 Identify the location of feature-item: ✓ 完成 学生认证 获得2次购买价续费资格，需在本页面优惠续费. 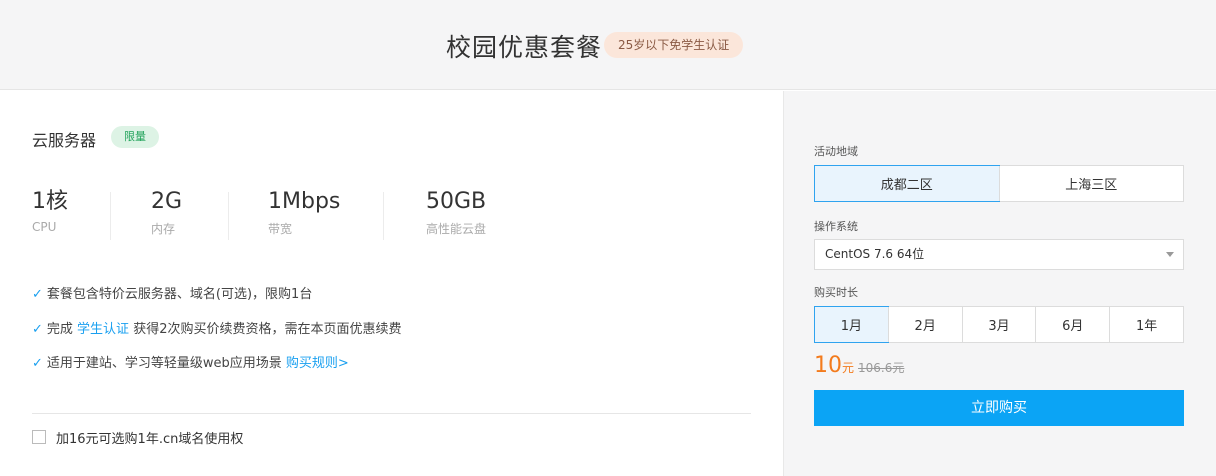
(216, 327).